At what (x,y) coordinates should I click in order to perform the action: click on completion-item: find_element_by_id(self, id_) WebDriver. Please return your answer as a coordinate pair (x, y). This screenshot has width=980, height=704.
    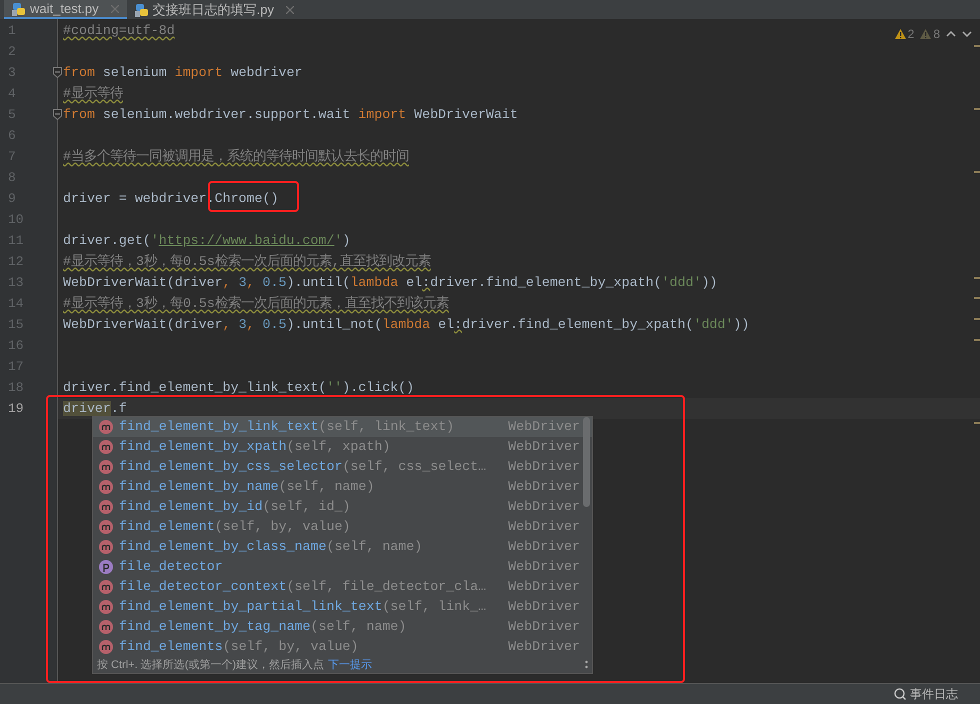
    Looking at the image, I should click on (342, 507).